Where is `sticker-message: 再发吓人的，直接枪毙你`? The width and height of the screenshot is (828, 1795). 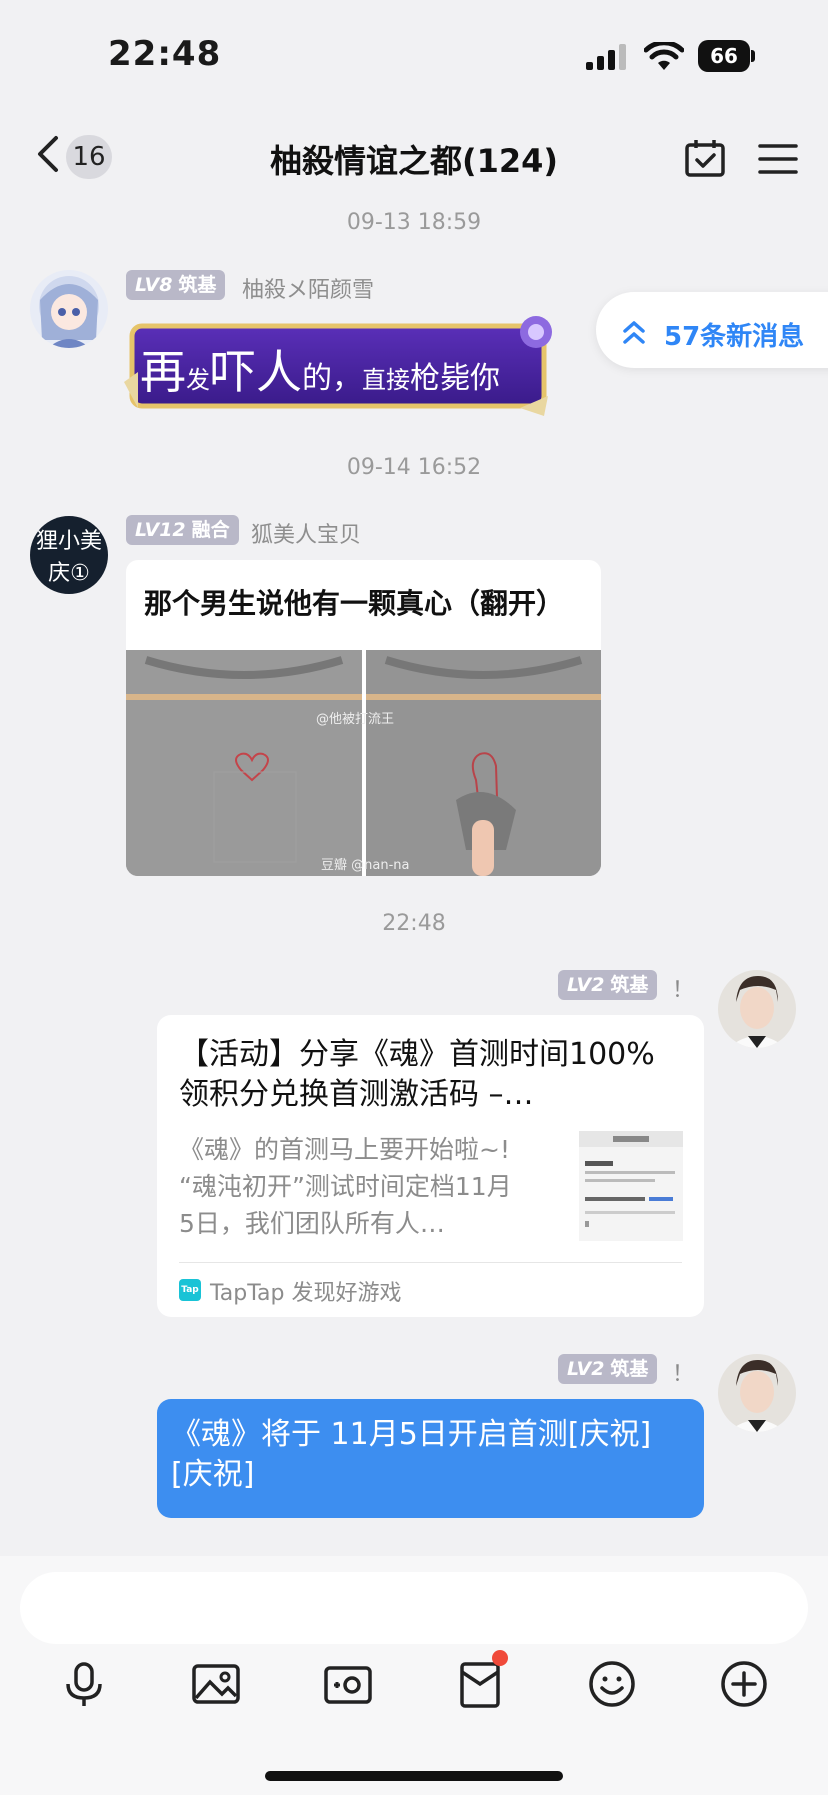
sticker-message: 再发吓人的，直接枪毙你 is located at coordinates (342, 365).